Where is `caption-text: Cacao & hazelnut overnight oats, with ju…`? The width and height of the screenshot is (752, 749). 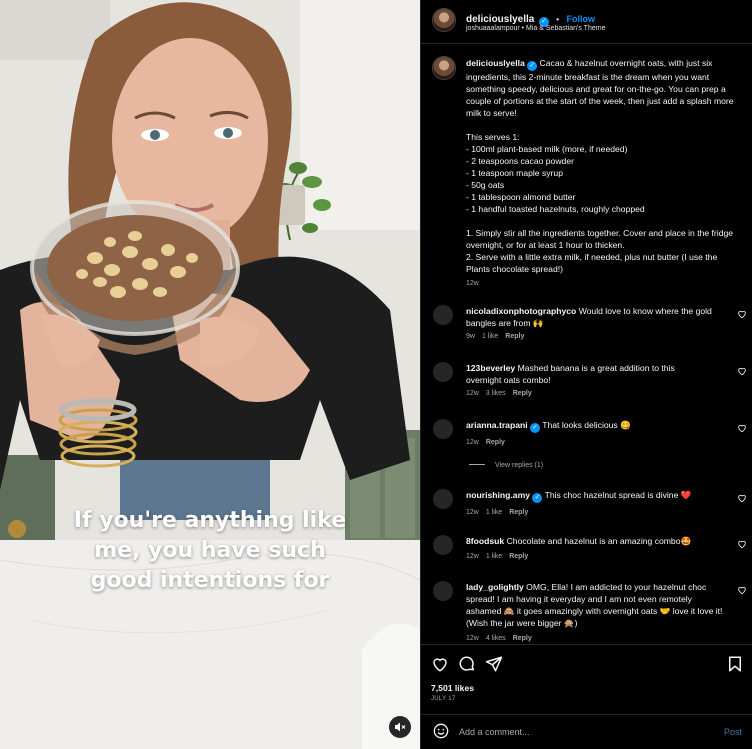
caption-text: Cacao & hazelnut overnight oats, with ju… is located at coordinates (600, 166).